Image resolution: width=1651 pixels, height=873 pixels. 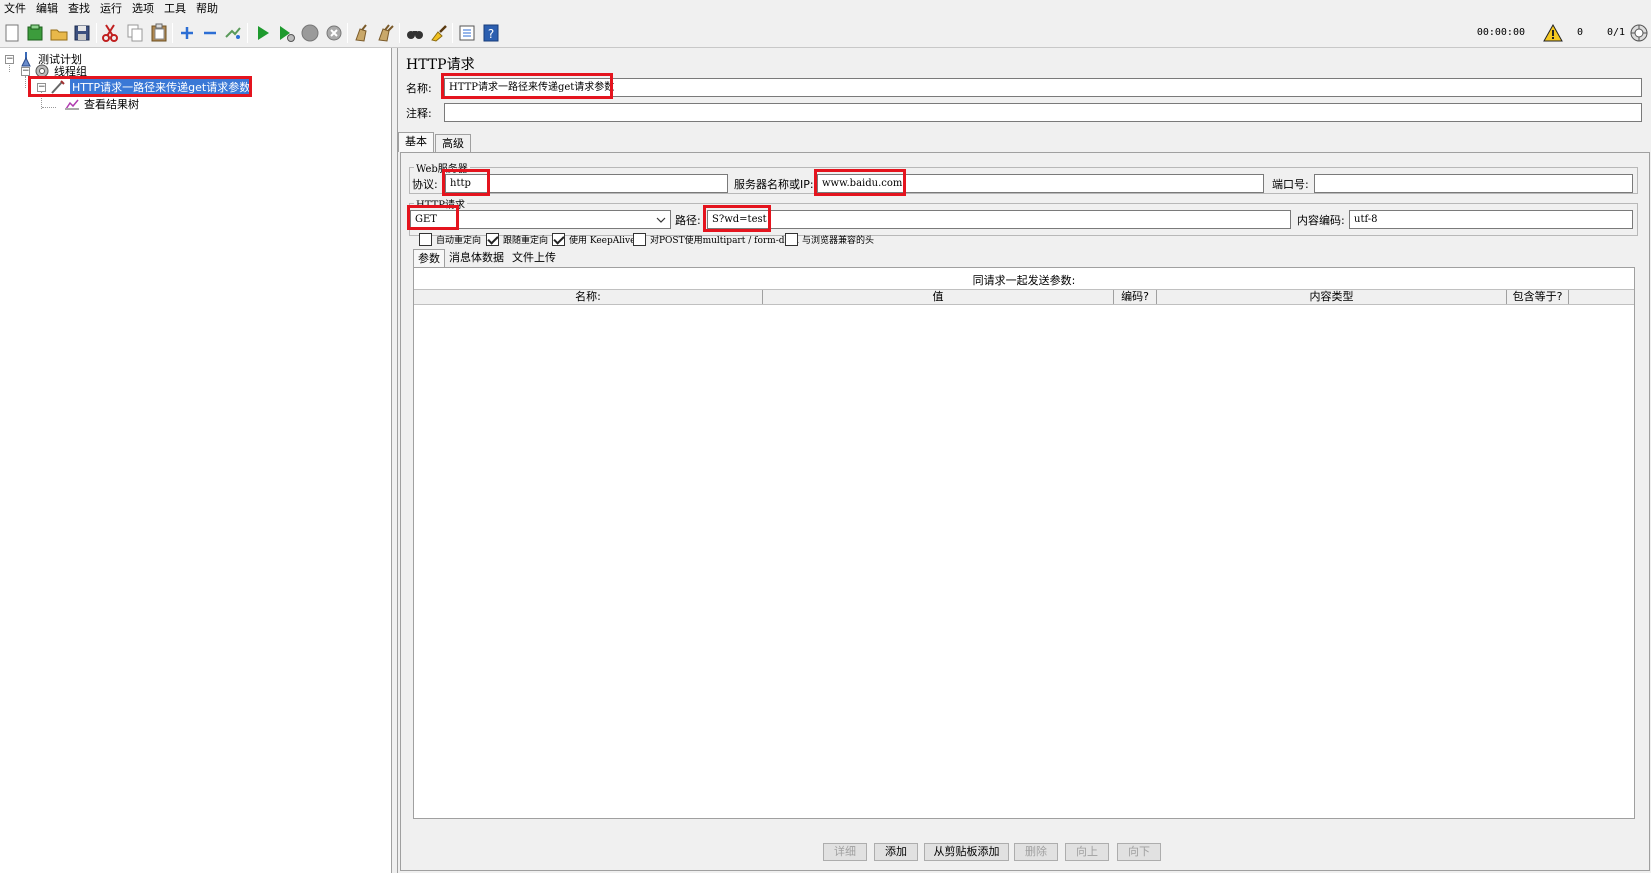 What do you see at coordinates (1538, 297) in the screenshot?
I see `column-include-equals: 包含等于?` at bounding box center [1538, 297].